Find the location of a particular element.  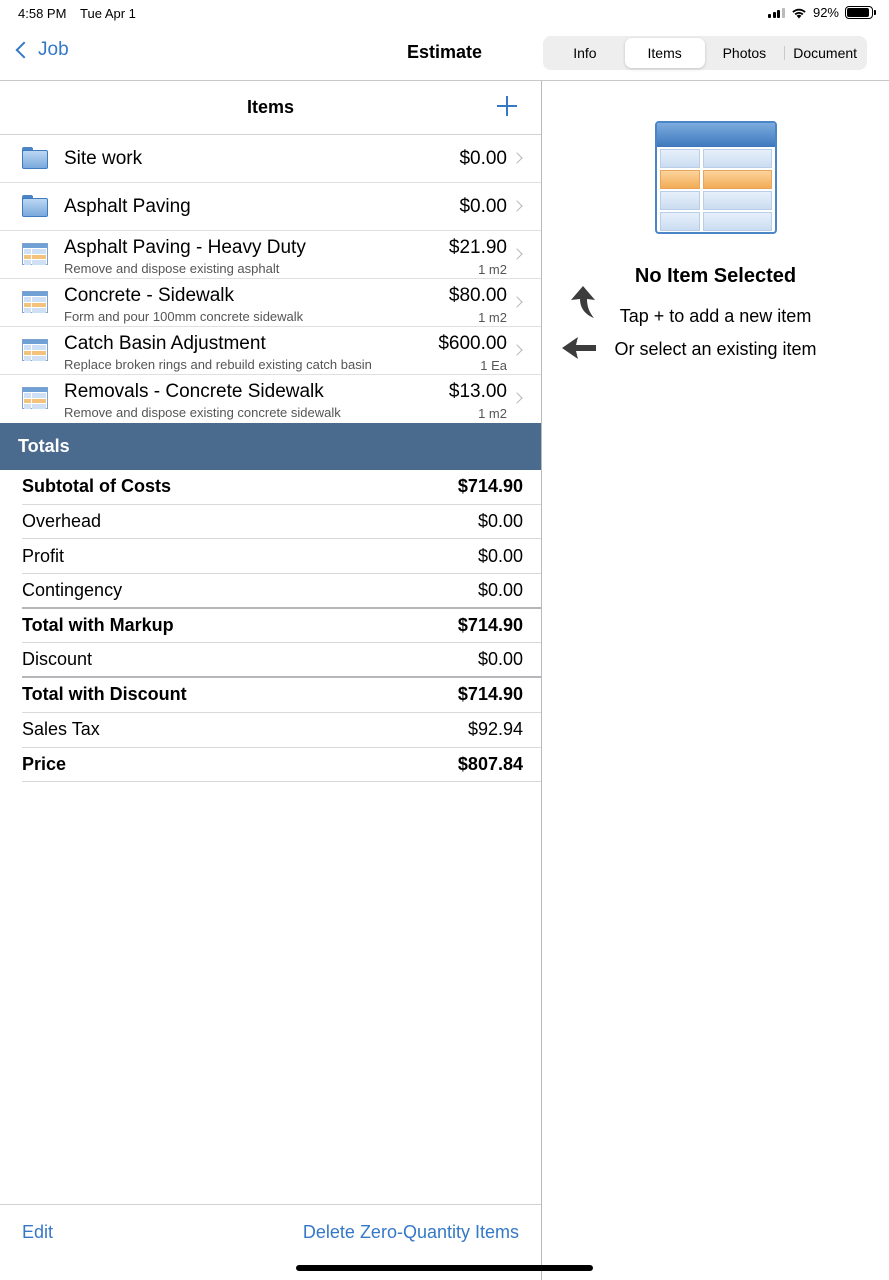

spreadsheet-icon is located at coordinates (716, 177).